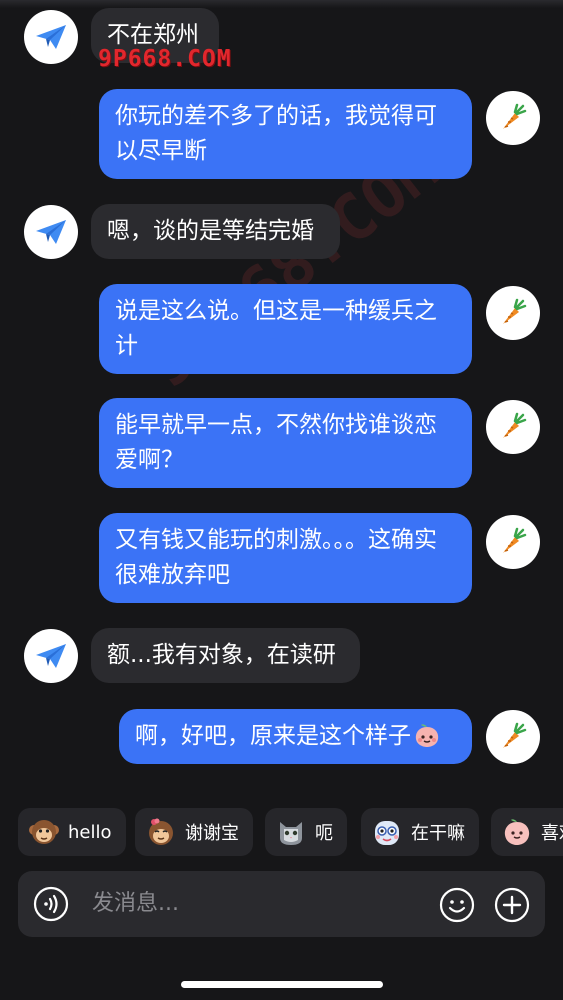 This screenshot has width=563, height=1000. What do you see at coordinates (306, 832) in the screenshot?
I see `quick-reply-chip: 呃` at bounding box center [306, 832].